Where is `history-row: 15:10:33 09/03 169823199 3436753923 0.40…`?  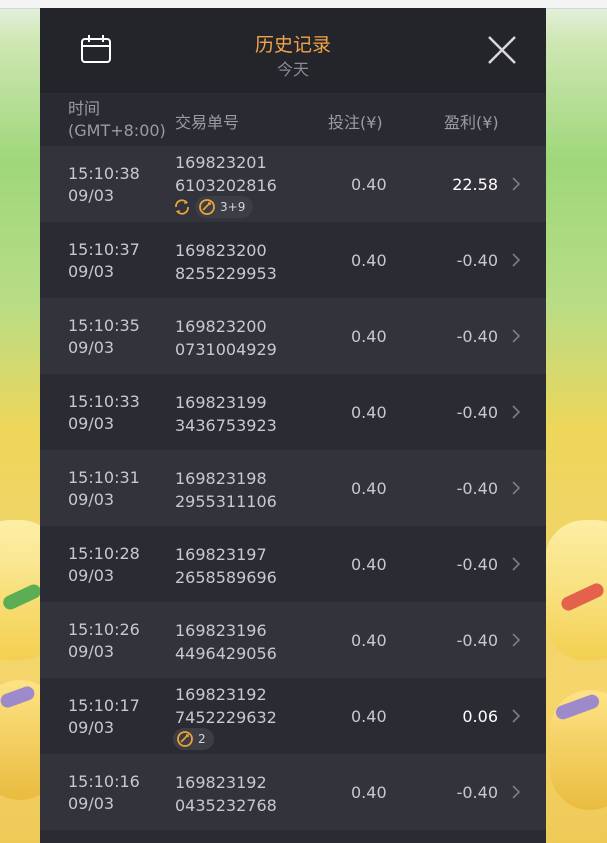
history-row: 15:10:33 09/03 169823199 3436753923 0.40… is located at coordinates (293, 412).